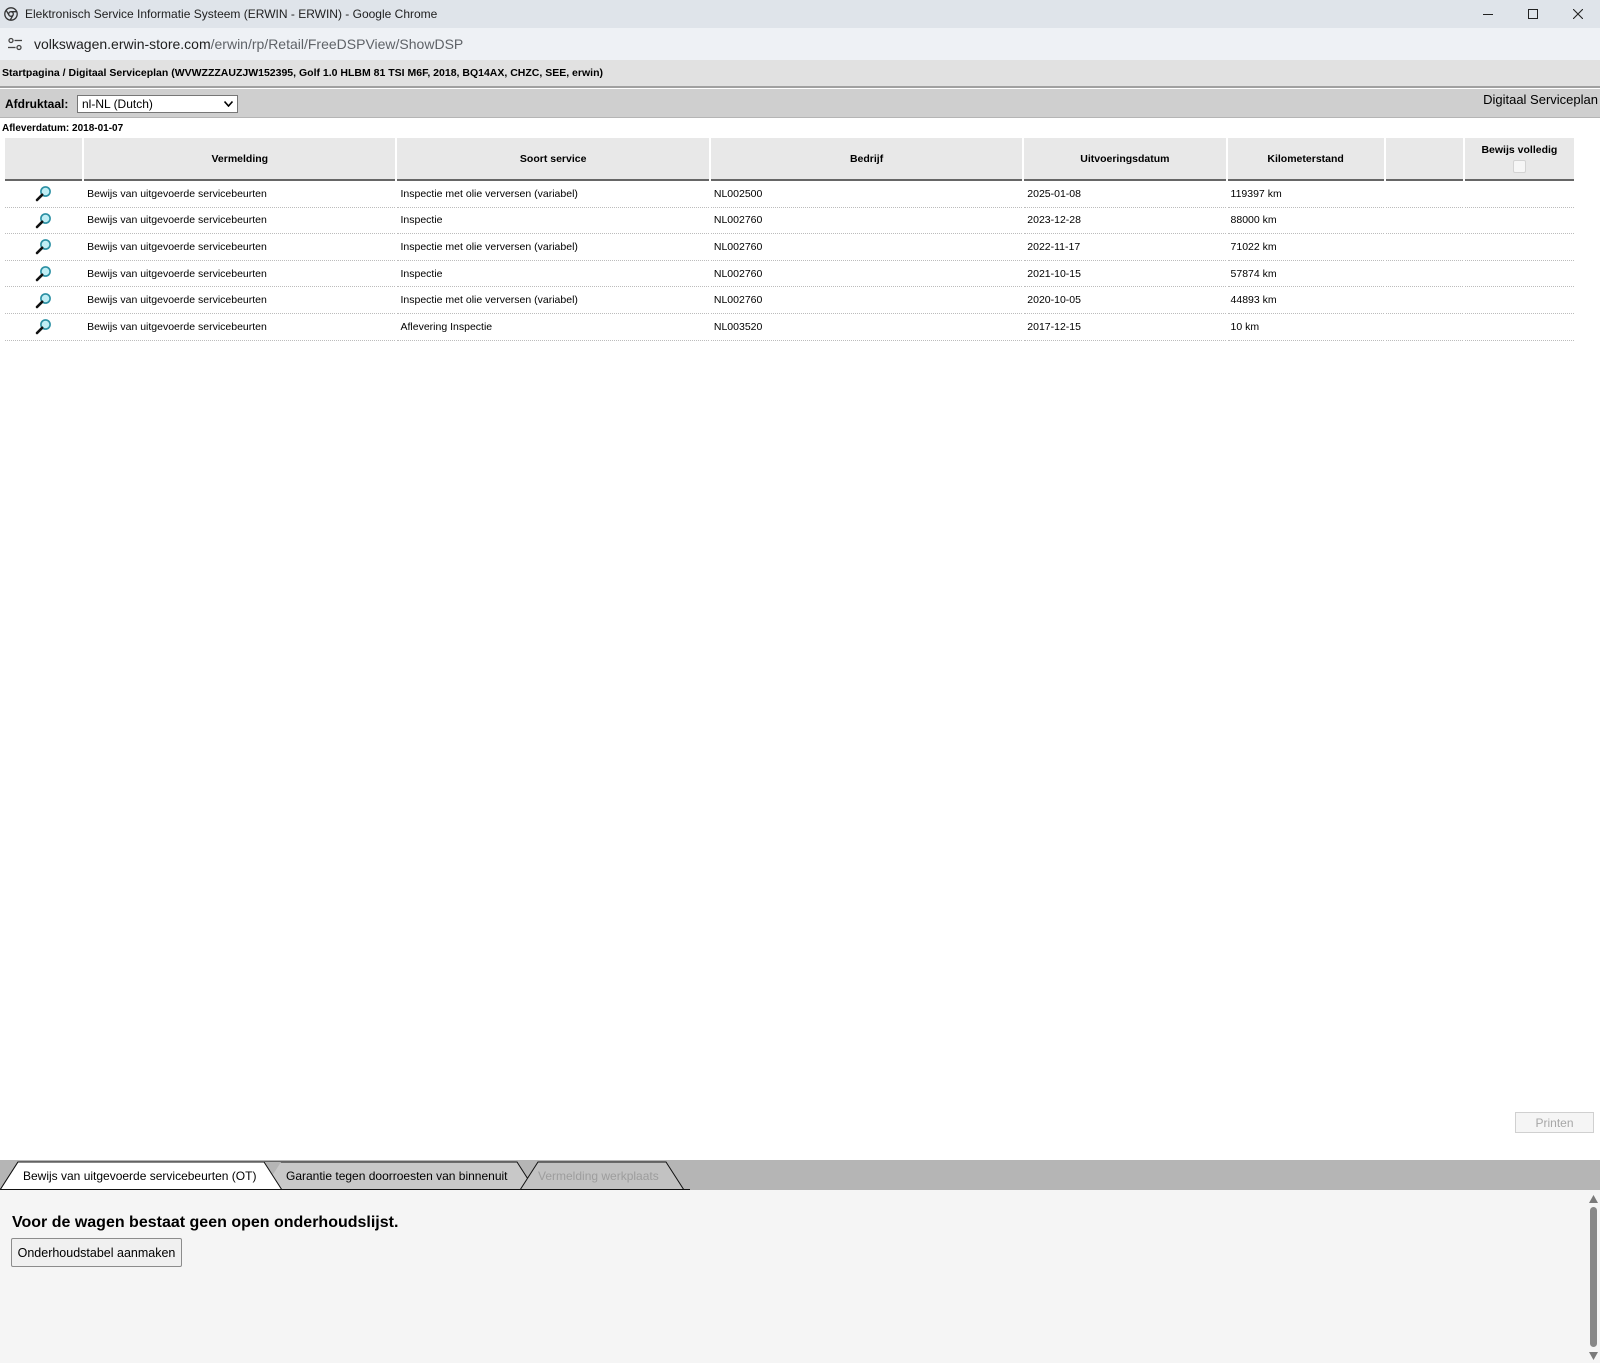 The width and height of the screenshot is (1600, 1363). What do you see at coordinates (1305, 327) in the screenshot?
I see `cell-mileage: 10 km` at bounding box center [1305, 327].